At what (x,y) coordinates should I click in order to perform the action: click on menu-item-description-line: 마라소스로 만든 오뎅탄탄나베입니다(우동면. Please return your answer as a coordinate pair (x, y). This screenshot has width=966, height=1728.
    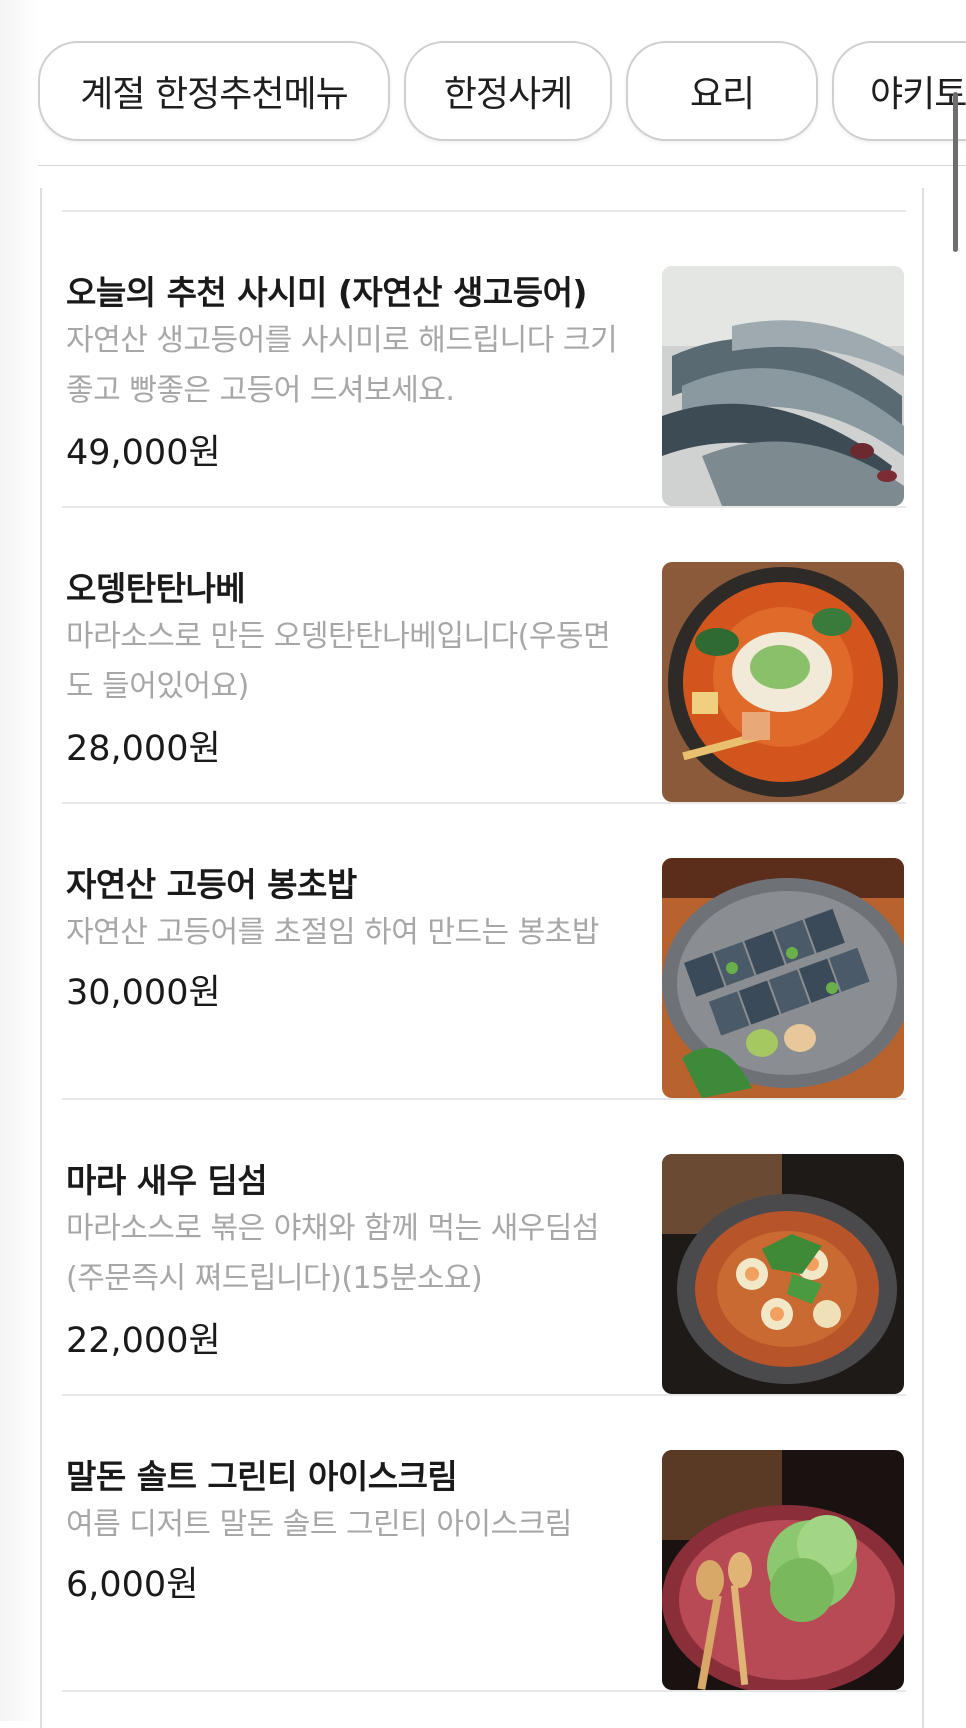
    Looking at the image, I should click on (338, 636).